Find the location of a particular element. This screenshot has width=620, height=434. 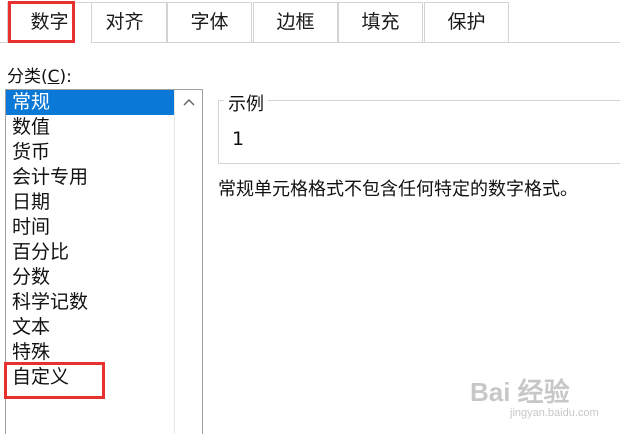

category-item-time: 时间 is located at coordinates (91, 227).